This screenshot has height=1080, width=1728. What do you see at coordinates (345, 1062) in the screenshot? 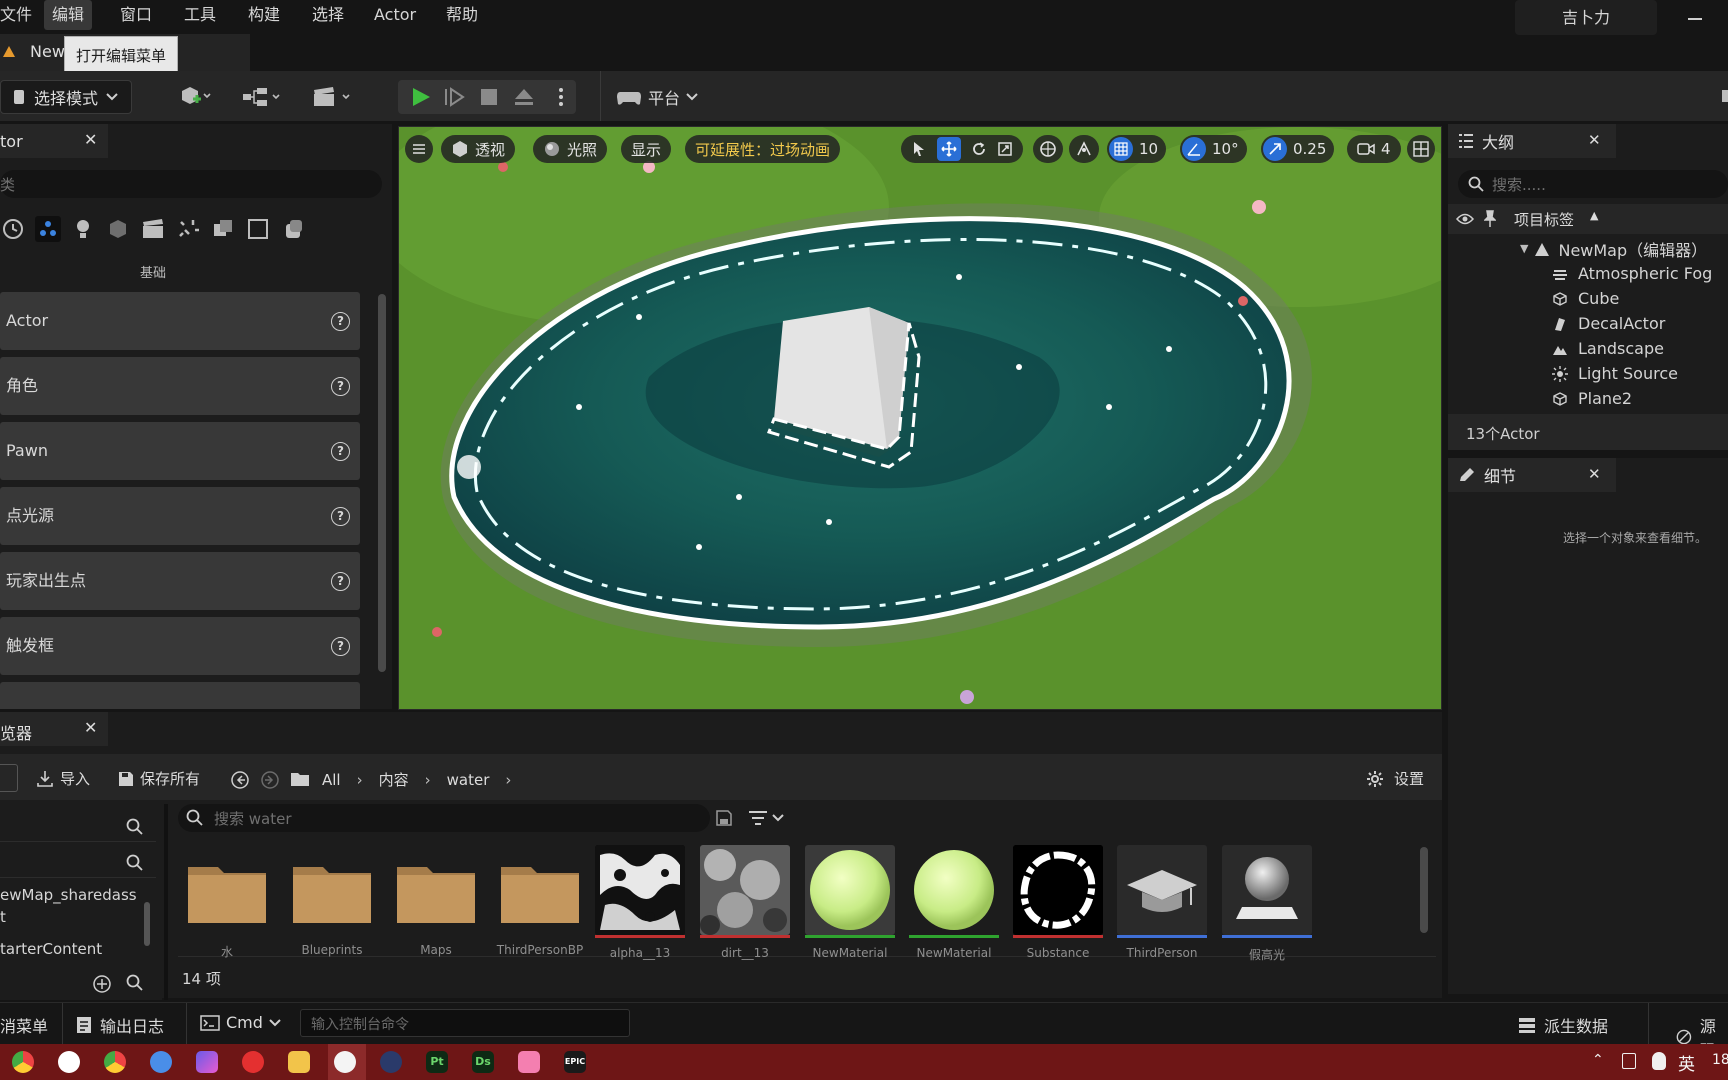
I see `unreal-engine-icon` at bounding box center [345, 1062].